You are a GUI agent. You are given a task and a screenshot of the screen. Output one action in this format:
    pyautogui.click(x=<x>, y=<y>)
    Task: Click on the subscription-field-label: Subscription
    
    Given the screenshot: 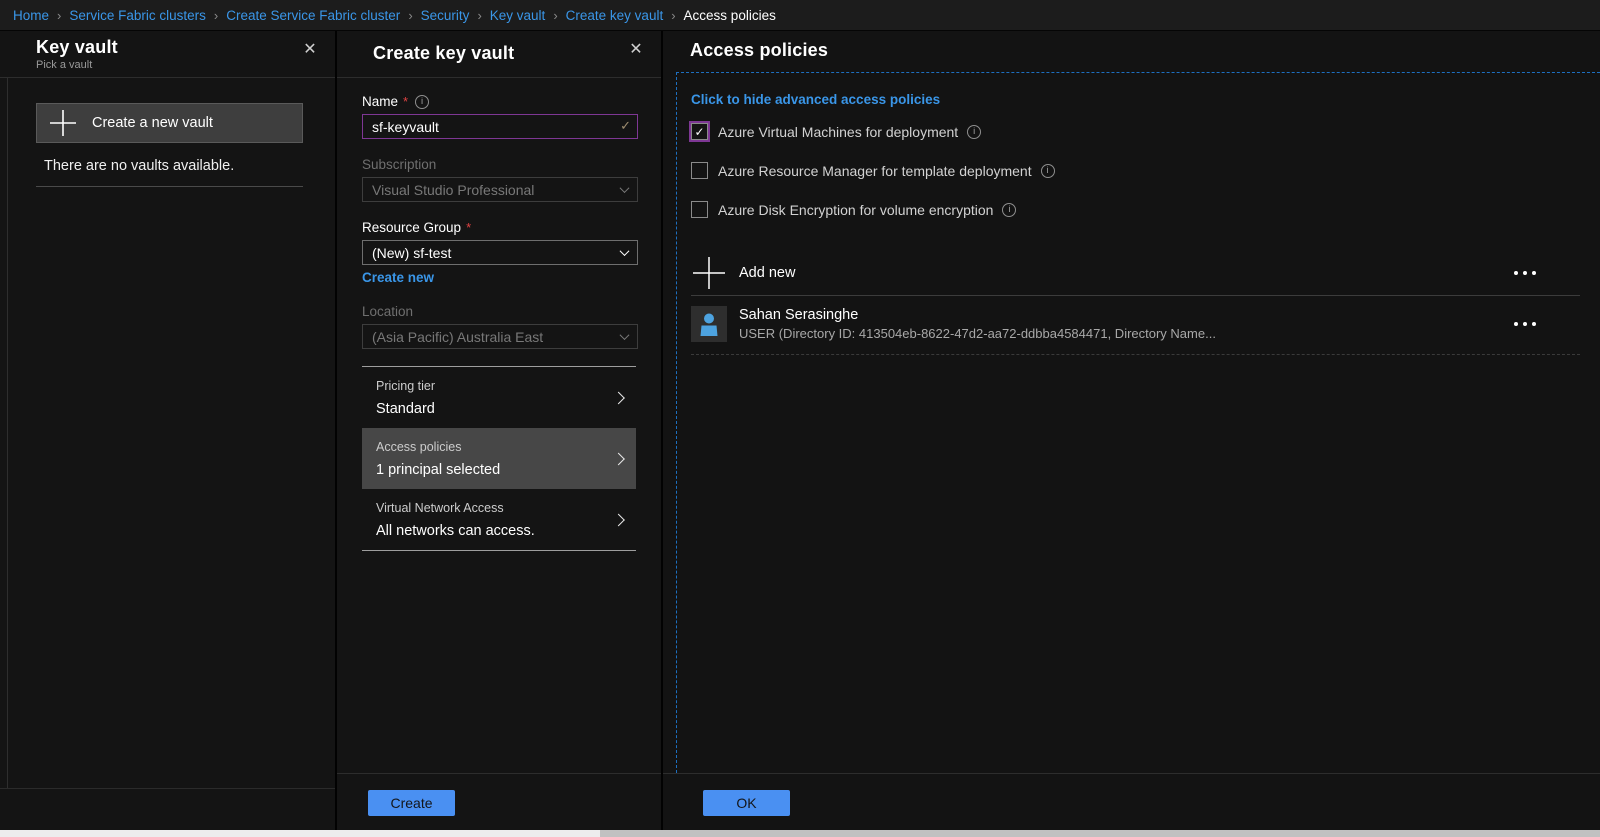 What is the action you would take?
    pyautogui.click(x=399, y=164)
    